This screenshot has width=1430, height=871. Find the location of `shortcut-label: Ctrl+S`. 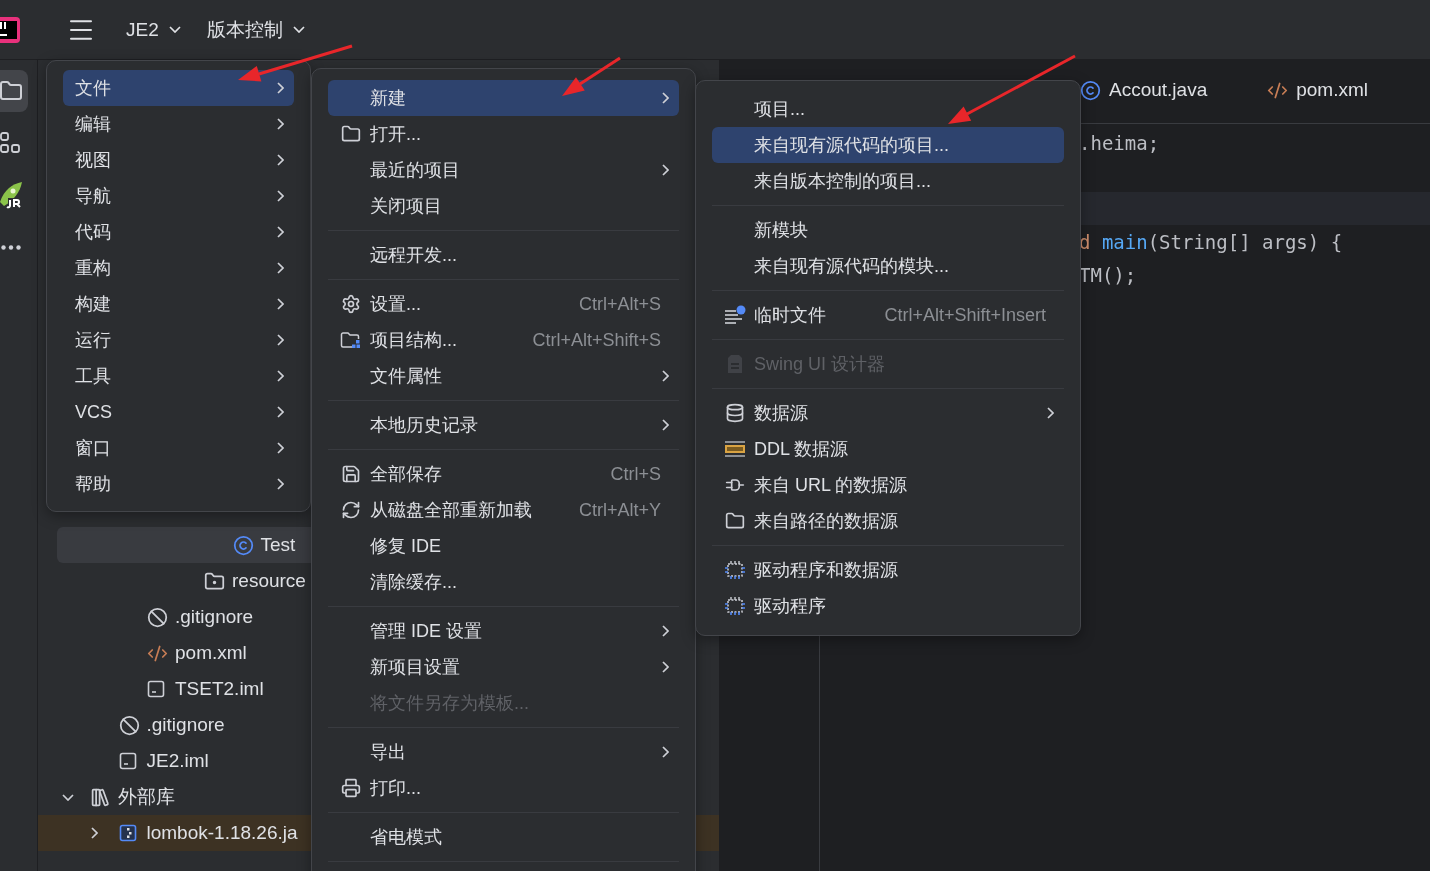

shortcut-label: Ctrl+S is located at coordinates (636, 474).